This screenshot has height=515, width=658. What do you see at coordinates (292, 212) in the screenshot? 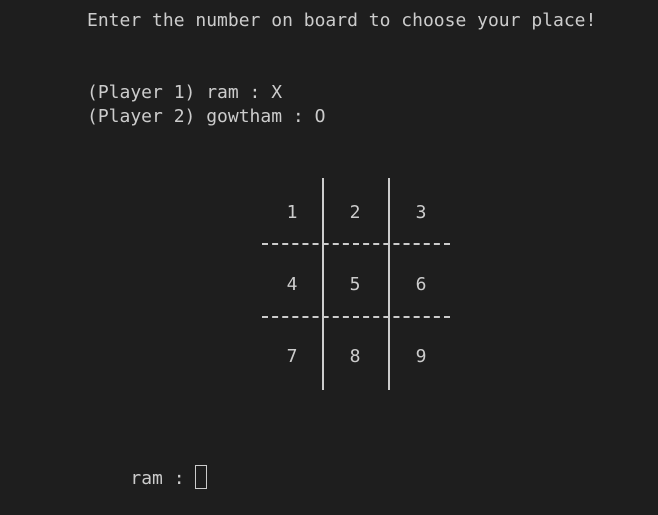
I see `board-cell-1: 1` at bounding box center [292, 212].